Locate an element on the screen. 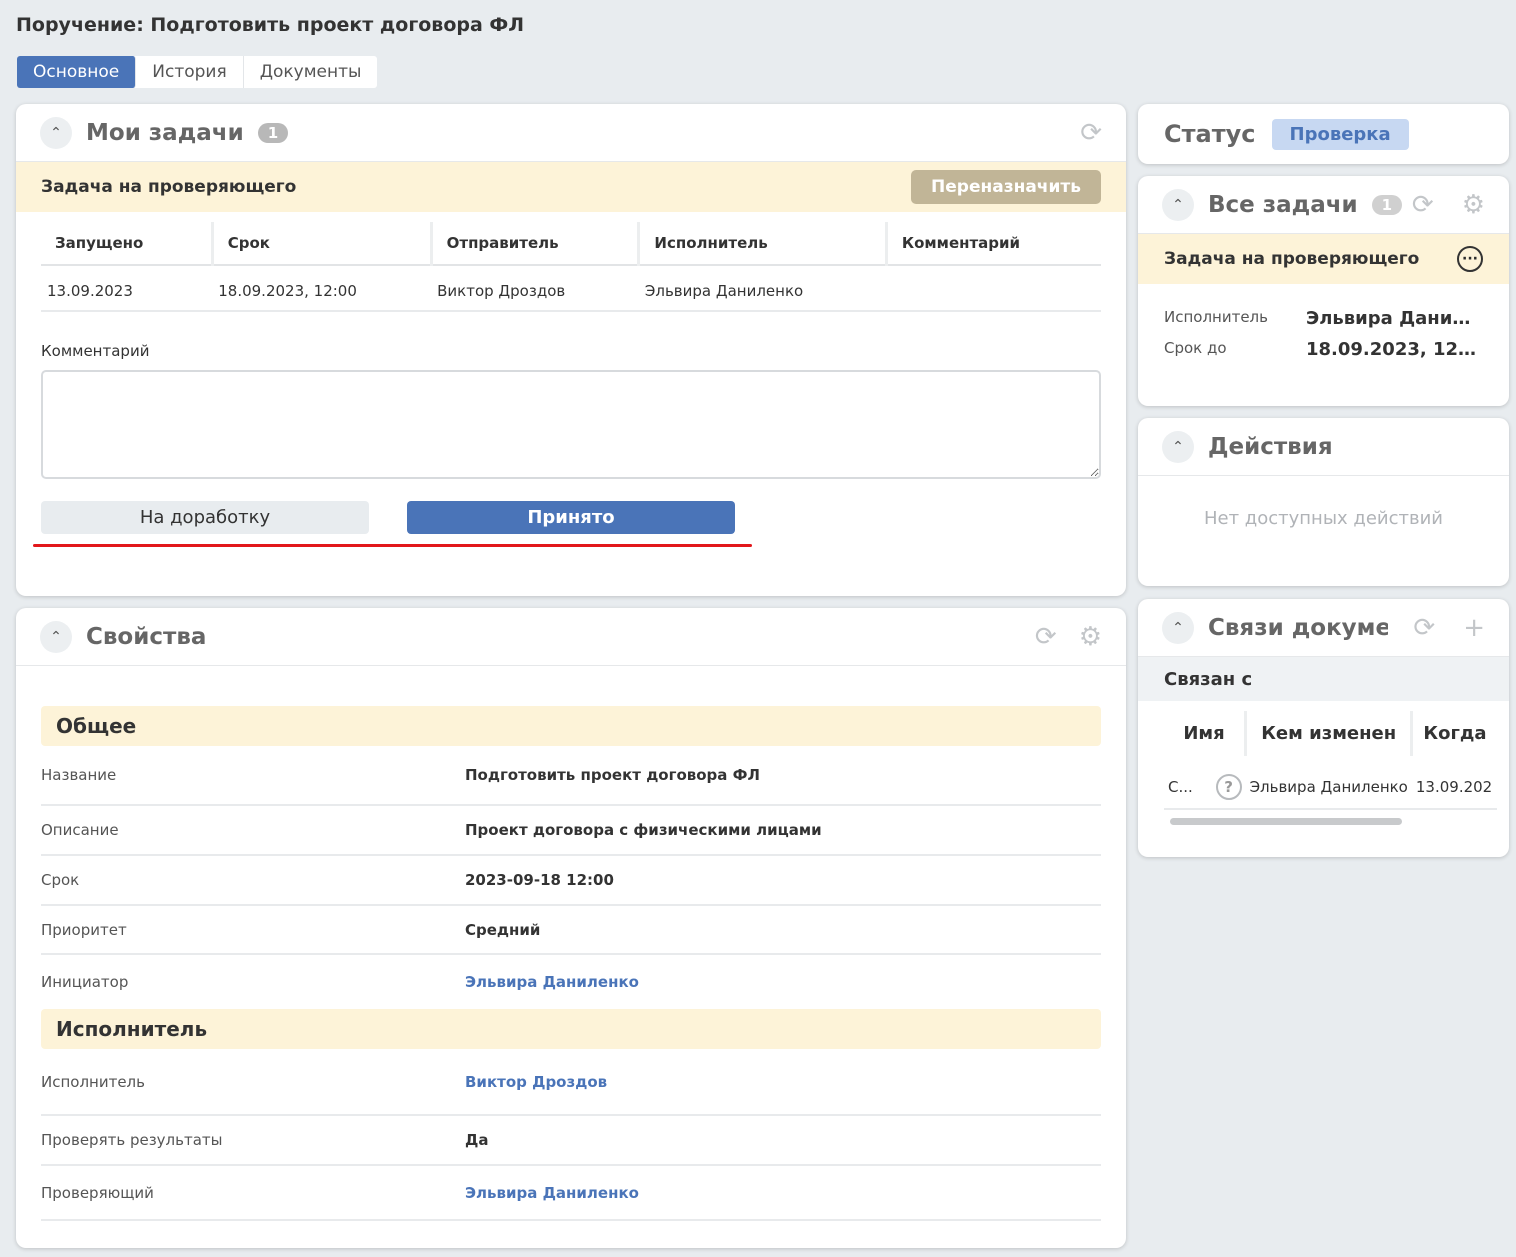  tab-documents: Документы is located at coordinates (311, 72).